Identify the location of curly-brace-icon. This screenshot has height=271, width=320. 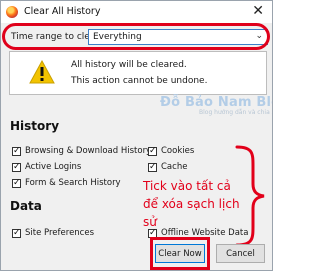
(250, 196).